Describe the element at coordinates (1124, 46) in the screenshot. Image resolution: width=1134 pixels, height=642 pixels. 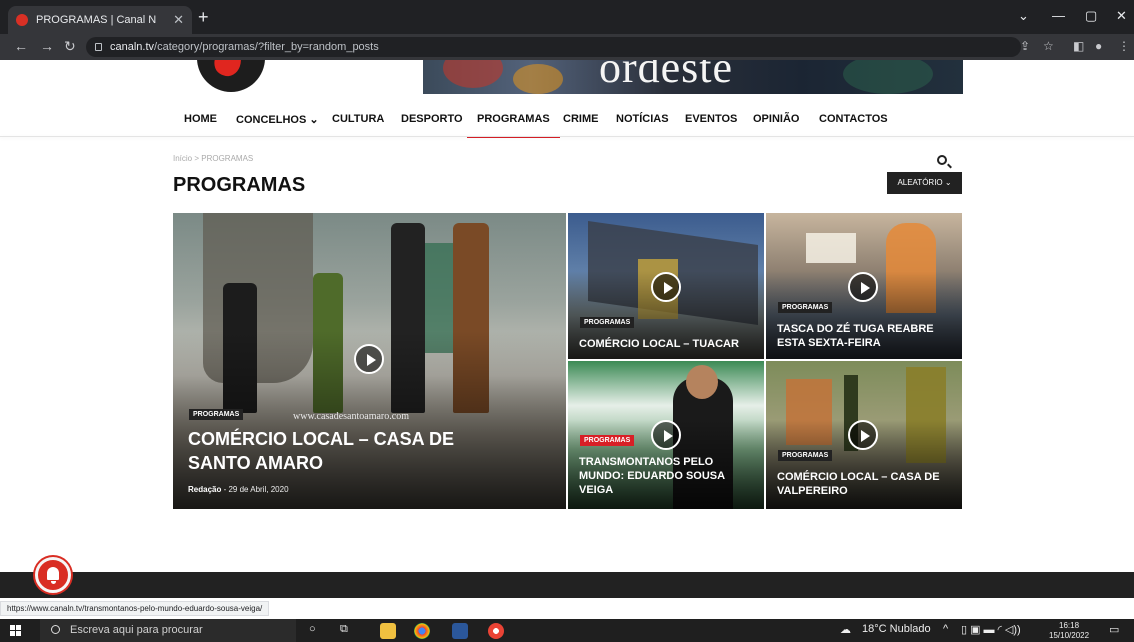
I see `menu-kebab-icon: ⋮` at that location.